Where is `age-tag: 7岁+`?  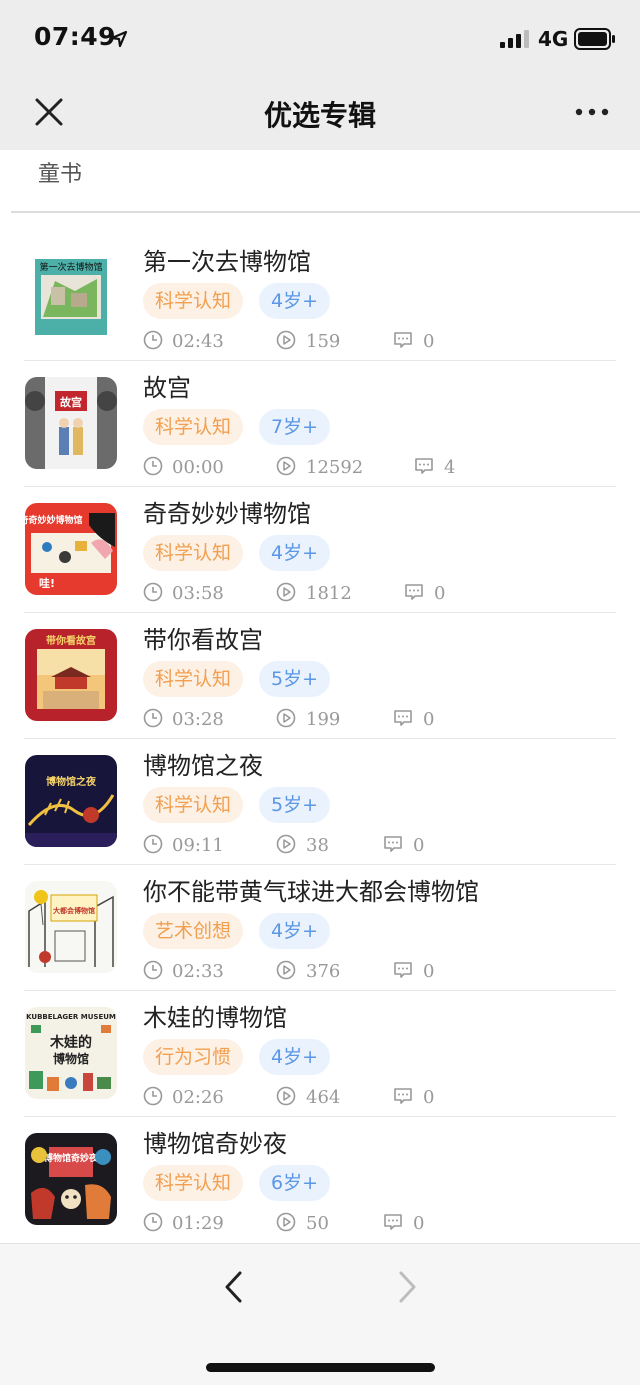
age-tag: 7岁+ is located at coordinates (295, 427).